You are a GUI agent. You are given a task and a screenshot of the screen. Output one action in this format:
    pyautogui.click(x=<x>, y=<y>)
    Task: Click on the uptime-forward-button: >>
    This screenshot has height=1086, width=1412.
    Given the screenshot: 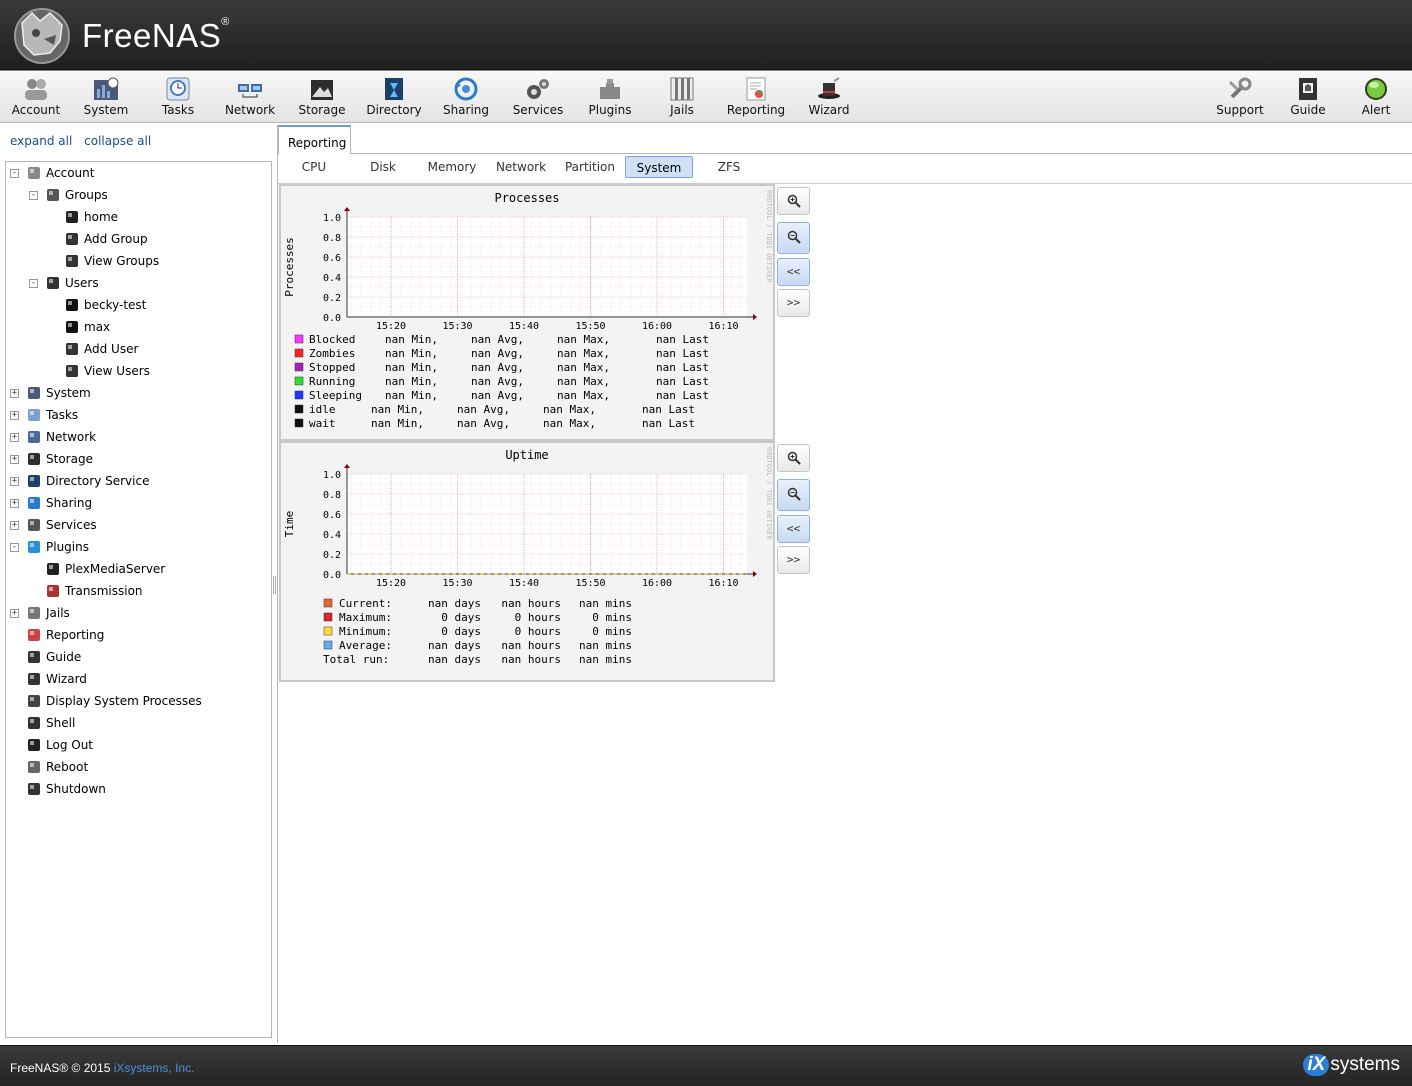 What is the action you would take?
    pyautogui.click(x=793, y=560)
    